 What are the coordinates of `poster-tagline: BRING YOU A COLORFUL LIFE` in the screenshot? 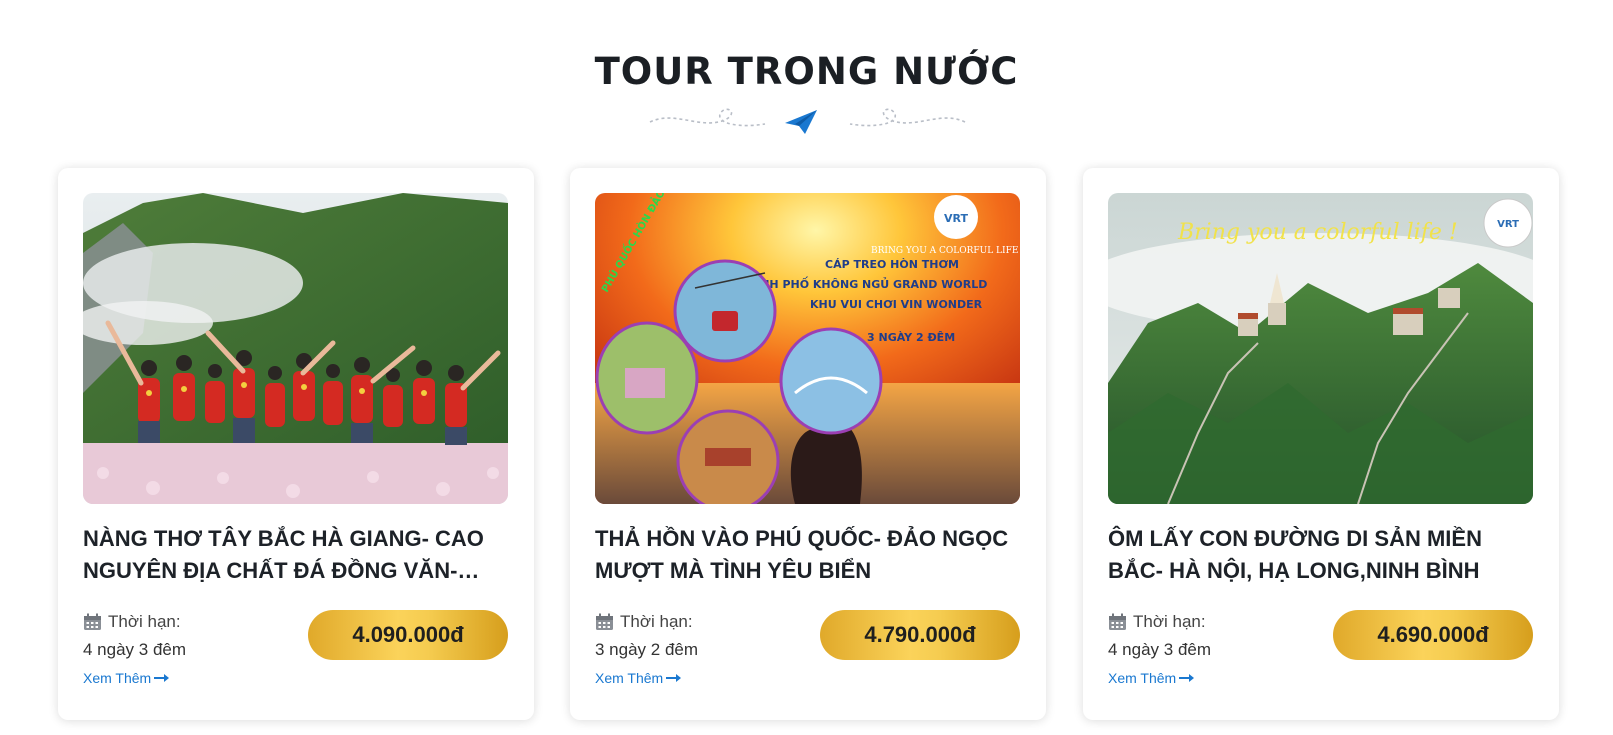 It's located at (944, 251).